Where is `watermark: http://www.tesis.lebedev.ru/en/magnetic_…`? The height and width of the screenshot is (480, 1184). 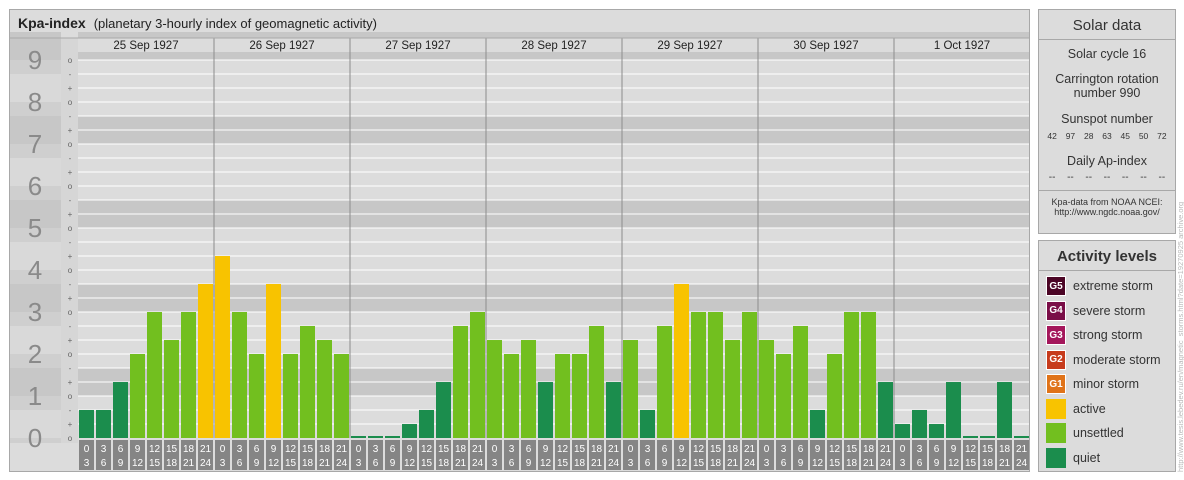 watermark: http://www.tesis.lebedev.ru/en/magnetic_… is located at coordinates (1180, 336).